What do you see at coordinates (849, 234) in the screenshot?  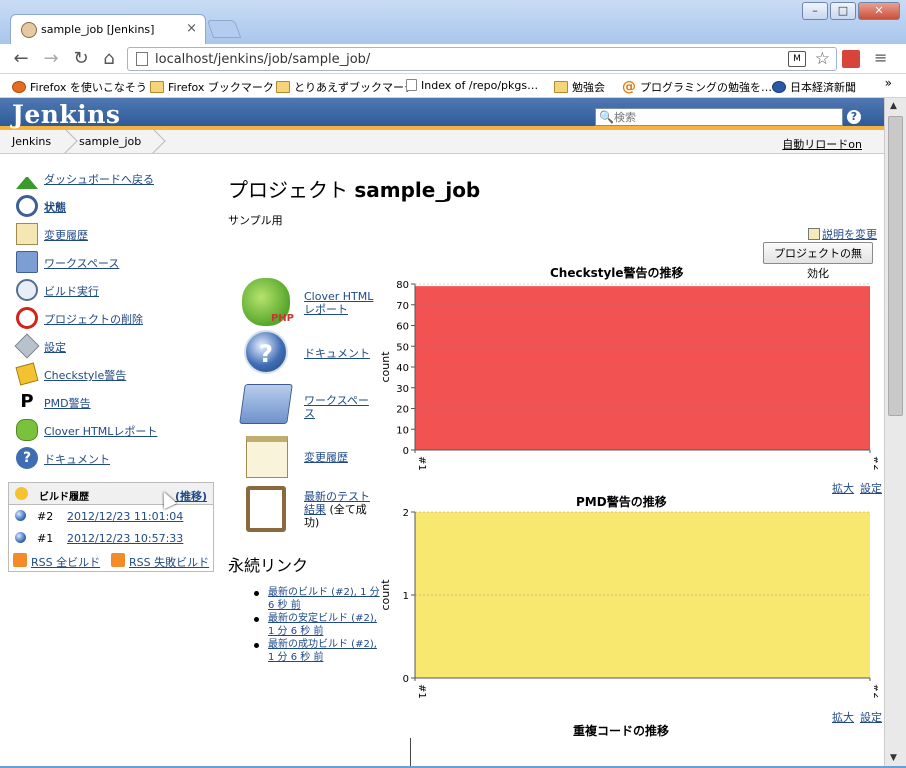 I see `edit-description-label: 説明を変更` at bounding box center [849, 234].